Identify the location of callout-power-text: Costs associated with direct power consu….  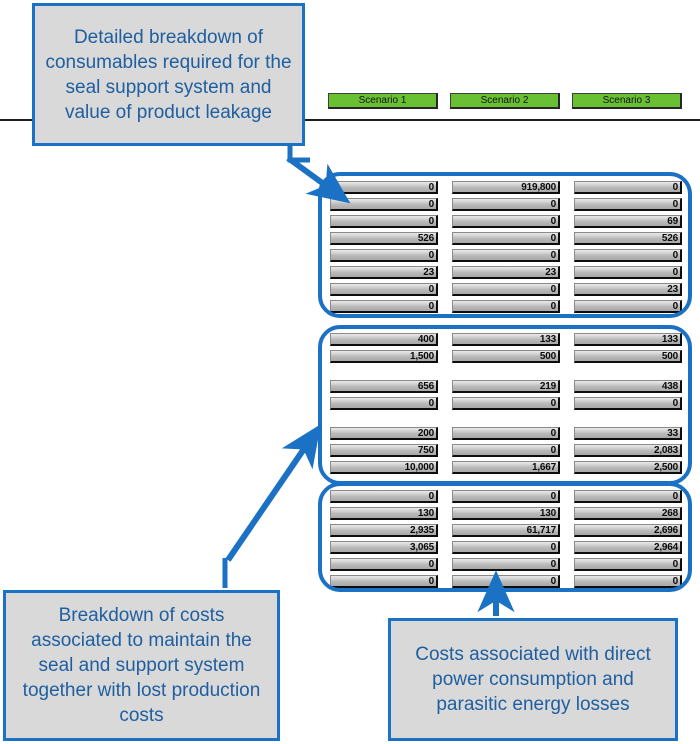
(533, 679).